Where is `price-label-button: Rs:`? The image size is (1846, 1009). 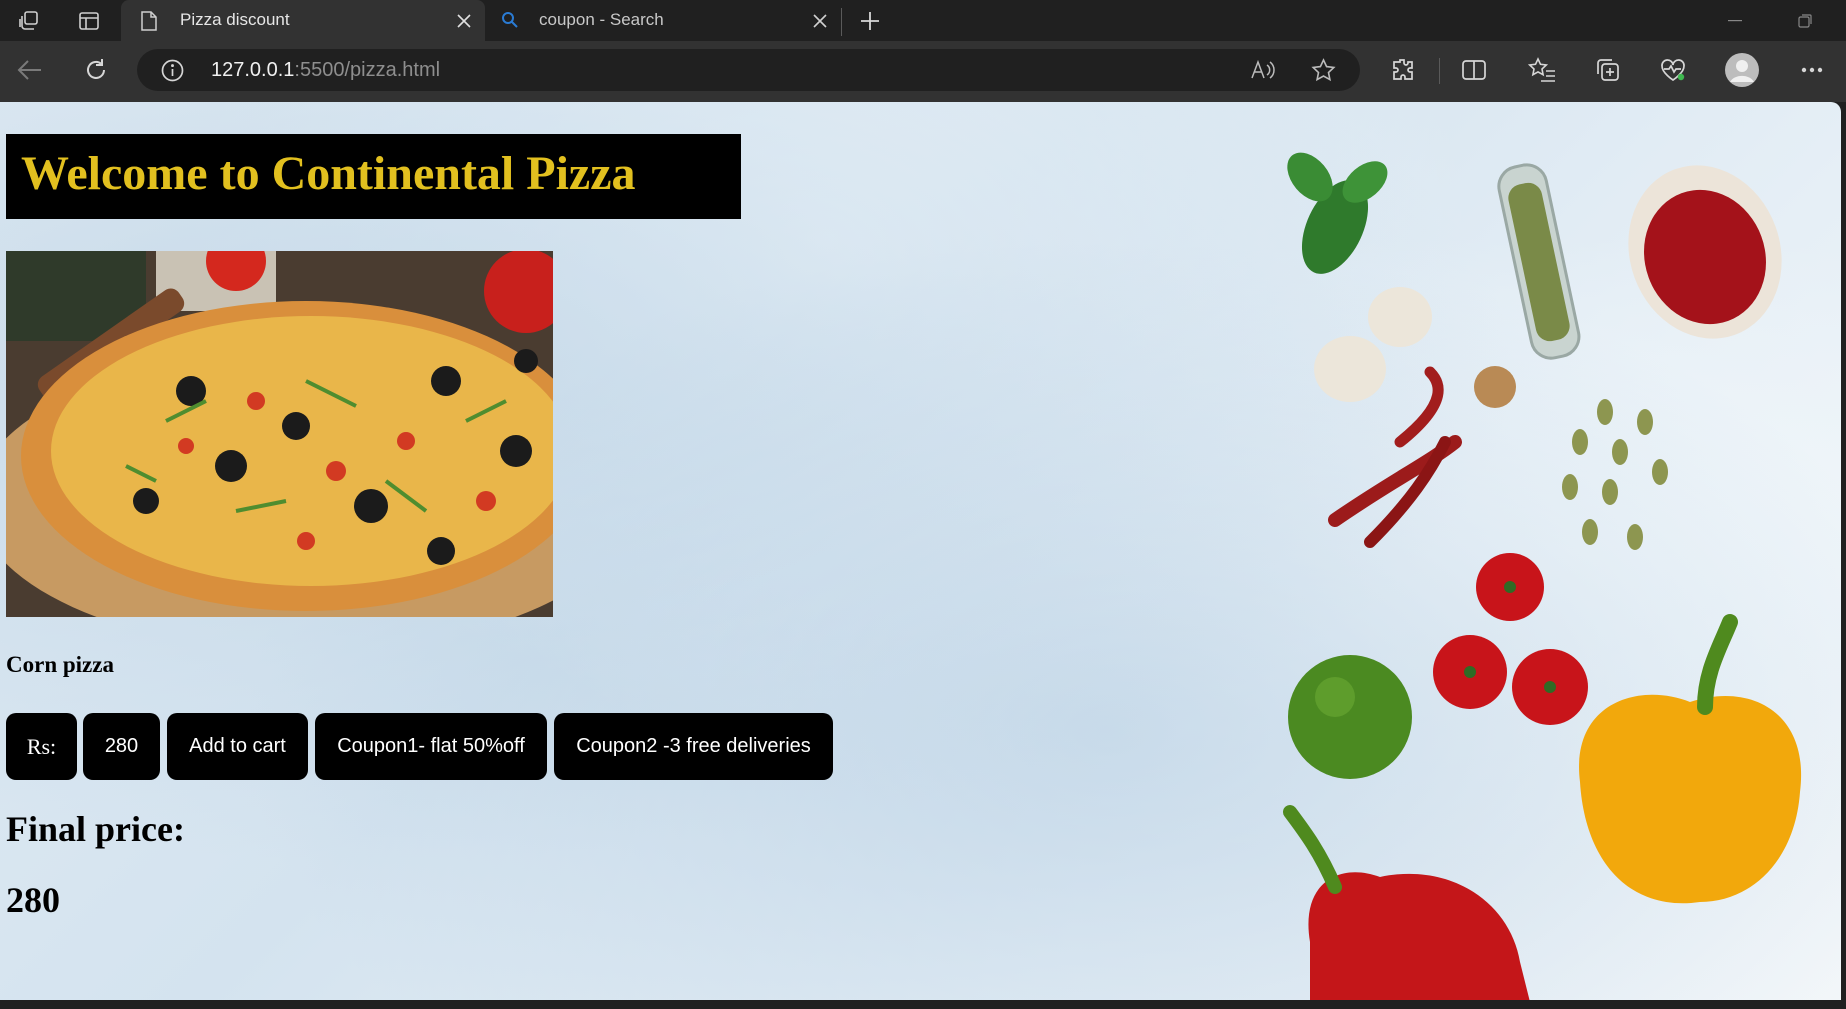 price-label-button: Rs: is located at coordinates (41, 746).